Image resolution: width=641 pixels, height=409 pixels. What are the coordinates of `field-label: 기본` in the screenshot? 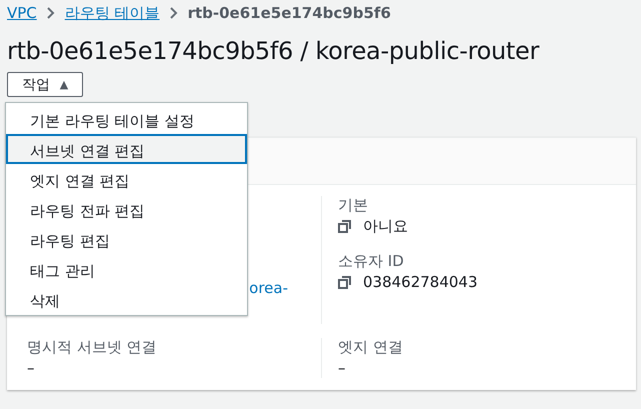 It's located at (353, 205).